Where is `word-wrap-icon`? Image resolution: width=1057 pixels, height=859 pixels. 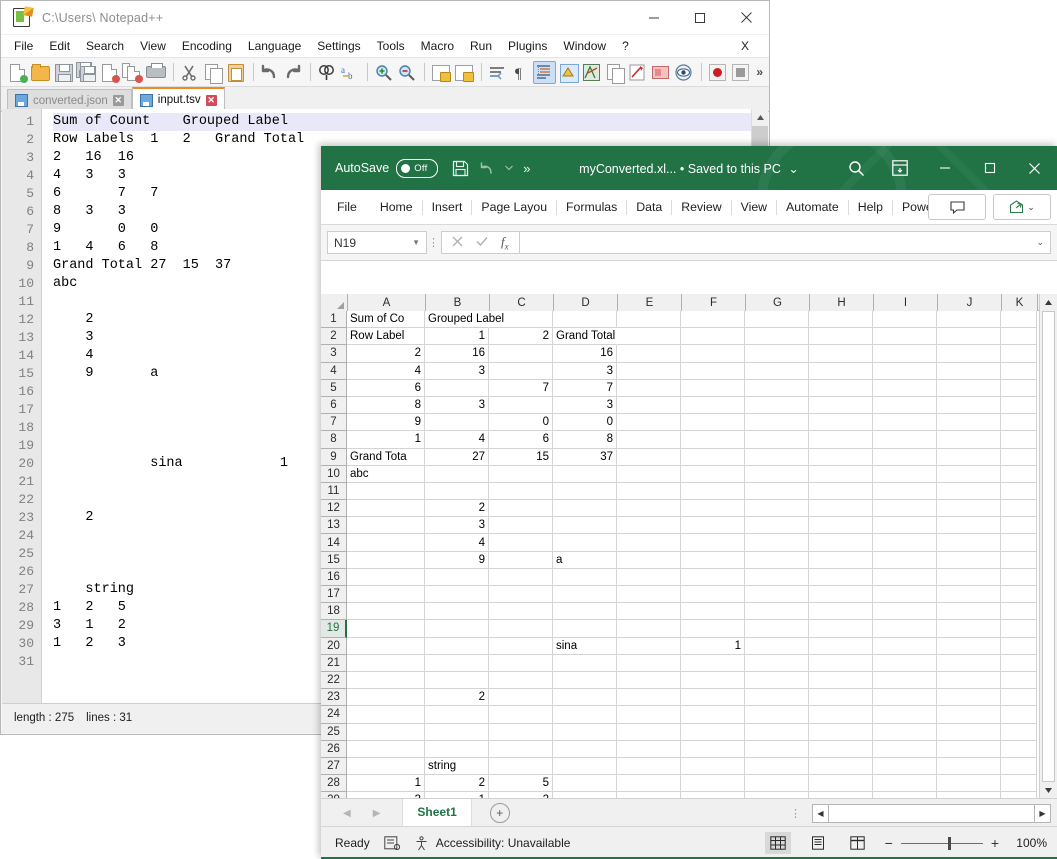 word-wrap-icon is located at coordinates (497, 72).